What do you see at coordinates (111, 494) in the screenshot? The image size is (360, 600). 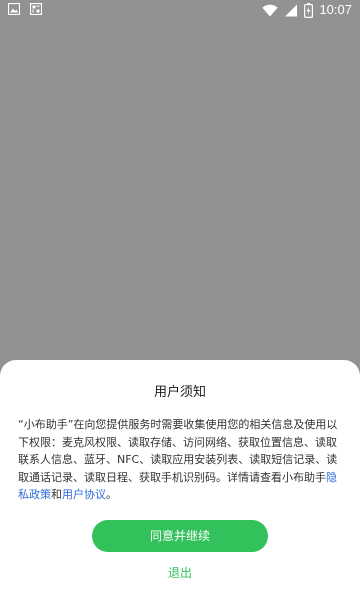 I see `body-end-punctuation: 。` at bounding box center [111, 494].